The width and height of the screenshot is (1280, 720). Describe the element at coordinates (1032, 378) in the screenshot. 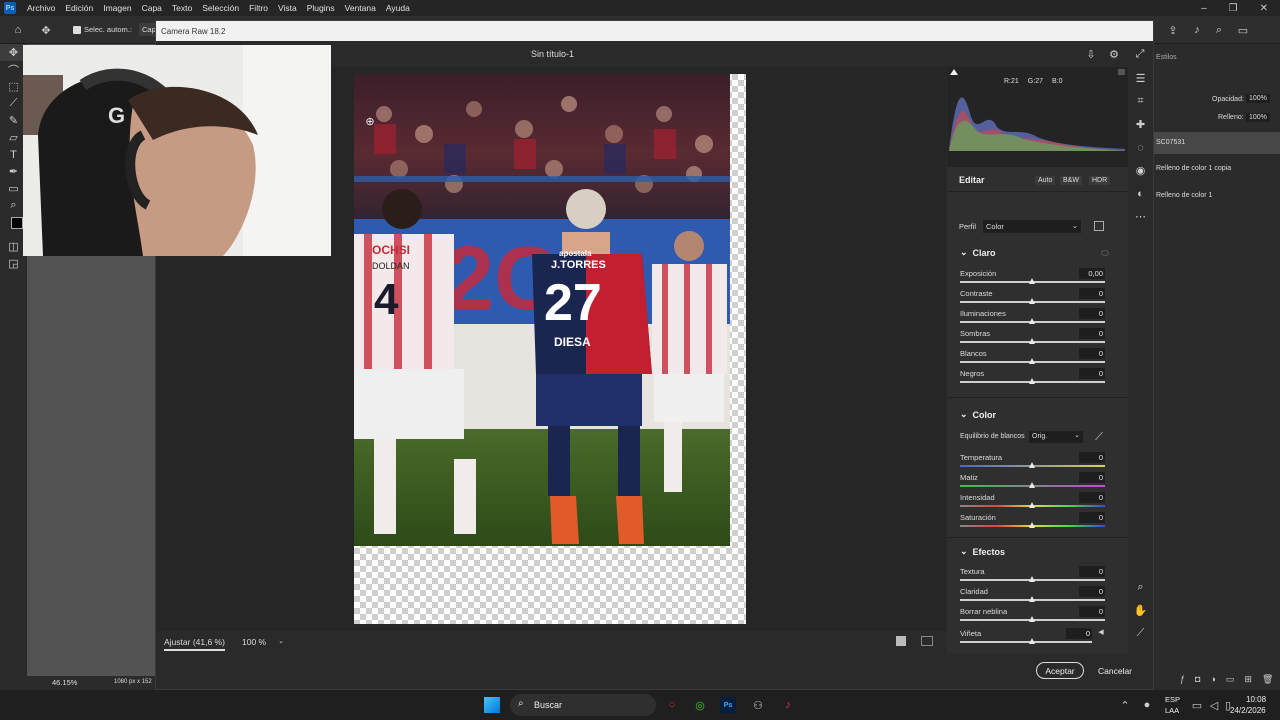

I see `slider-negros: Negros 0` at that location.